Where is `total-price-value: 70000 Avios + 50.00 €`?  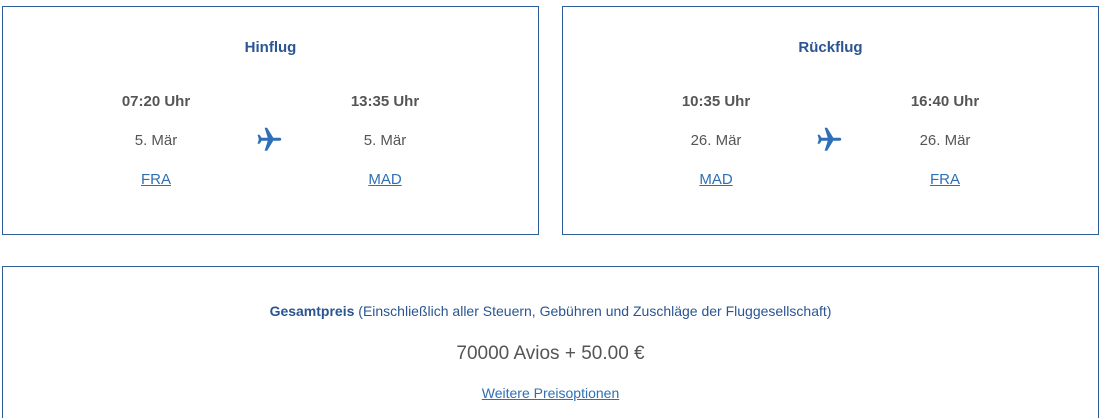
total-price-value: 70000 Avios + 50.00 € is located at coordinates (550, 353).